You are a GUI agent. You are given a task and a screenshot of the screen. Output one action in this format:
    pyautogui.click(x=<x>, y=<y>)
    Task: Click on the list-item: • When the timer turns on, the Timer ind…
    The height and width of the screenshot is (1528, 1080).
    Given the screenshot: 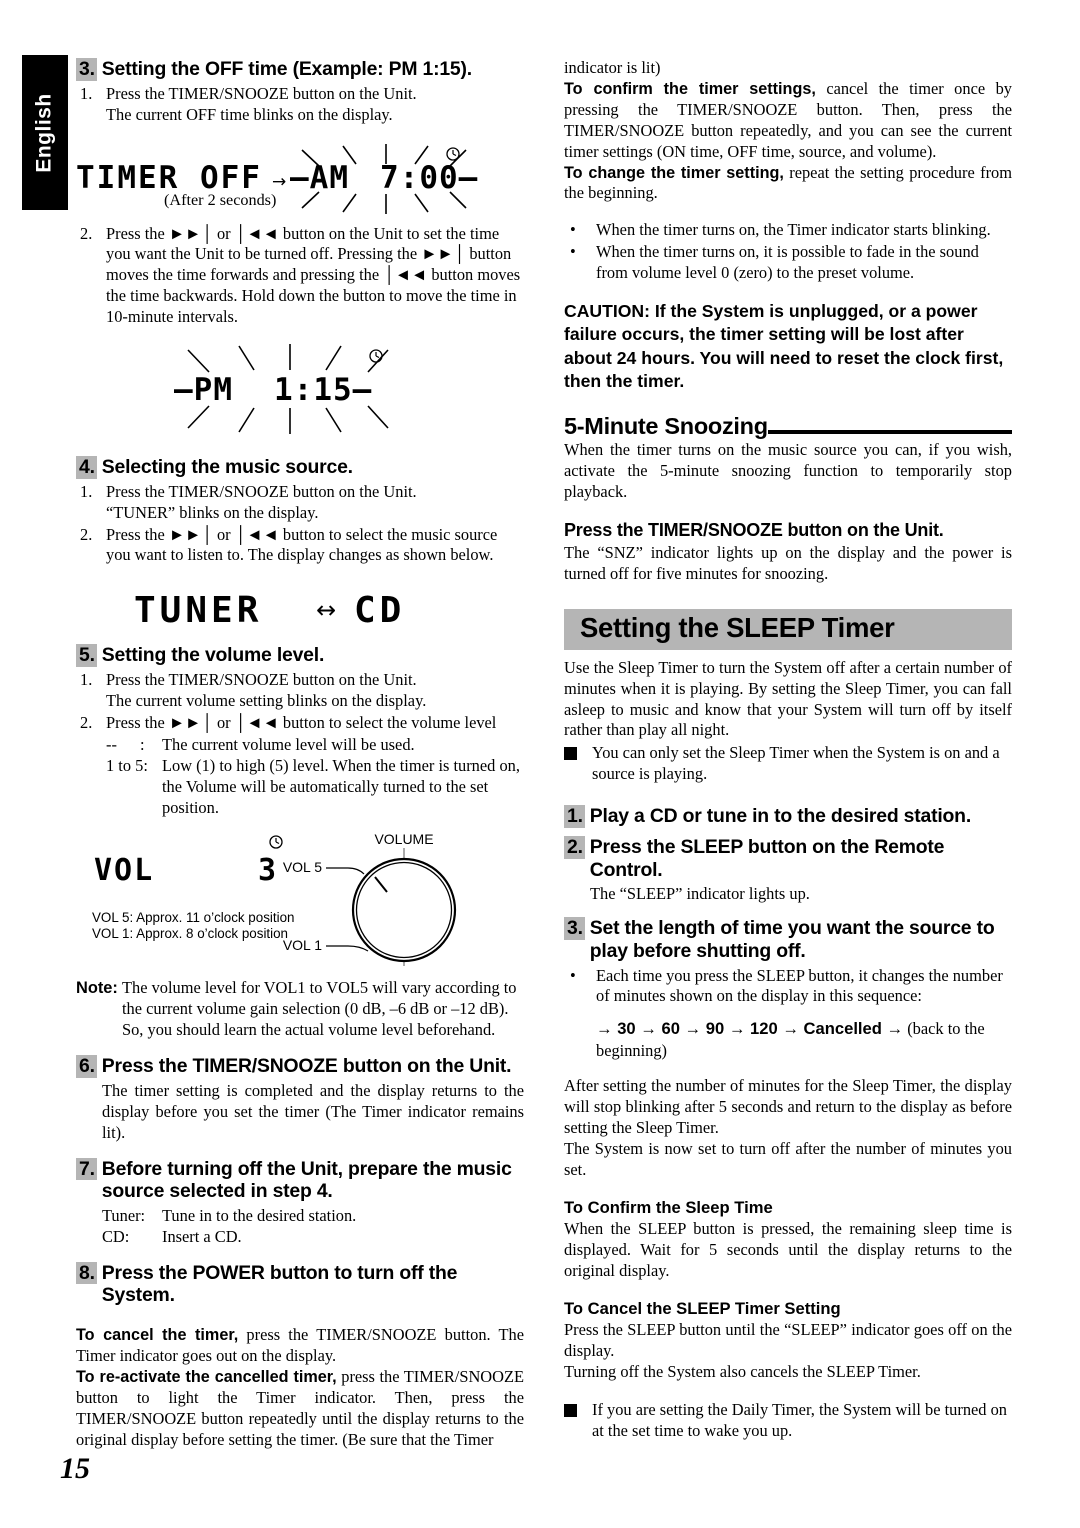 What is the action you would take?
    pyautogui.click(x=788, y=230)
    